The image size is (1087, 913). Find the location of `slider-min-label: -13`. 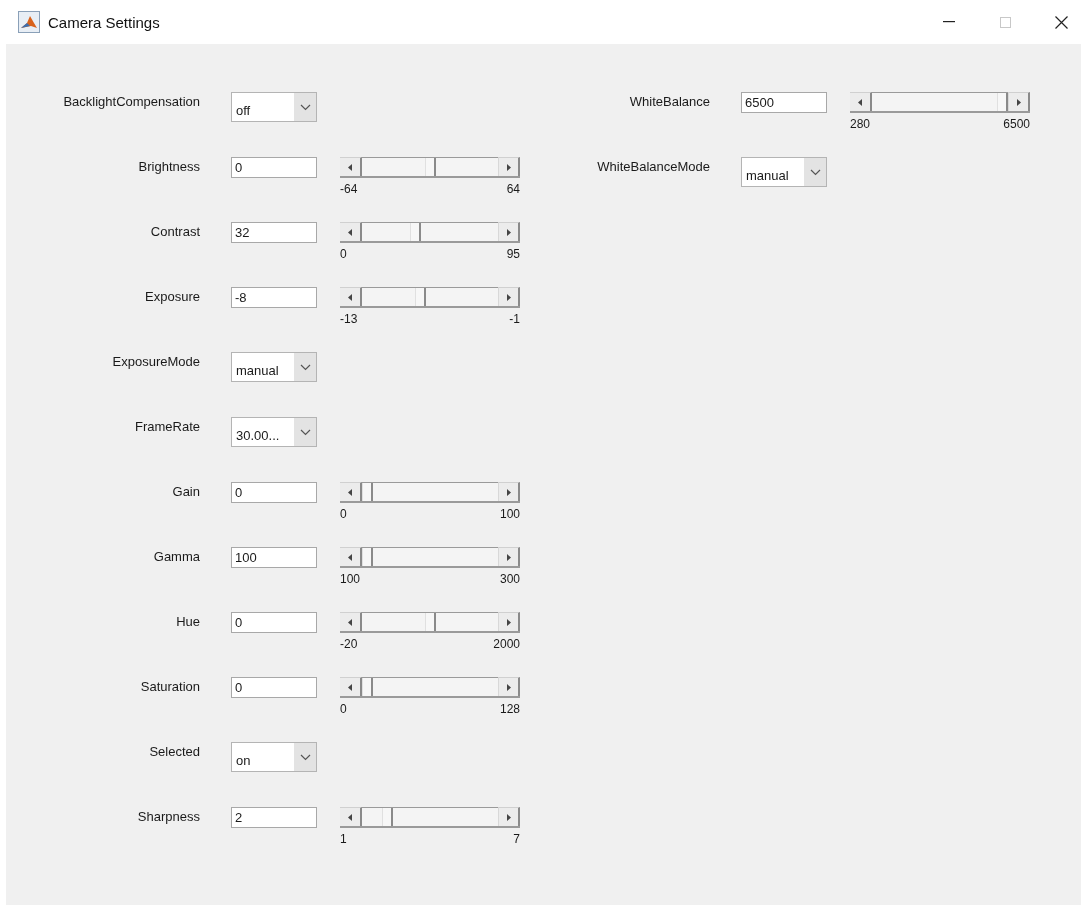

slider-min-label: -13 is located at coordinates (349, 319).